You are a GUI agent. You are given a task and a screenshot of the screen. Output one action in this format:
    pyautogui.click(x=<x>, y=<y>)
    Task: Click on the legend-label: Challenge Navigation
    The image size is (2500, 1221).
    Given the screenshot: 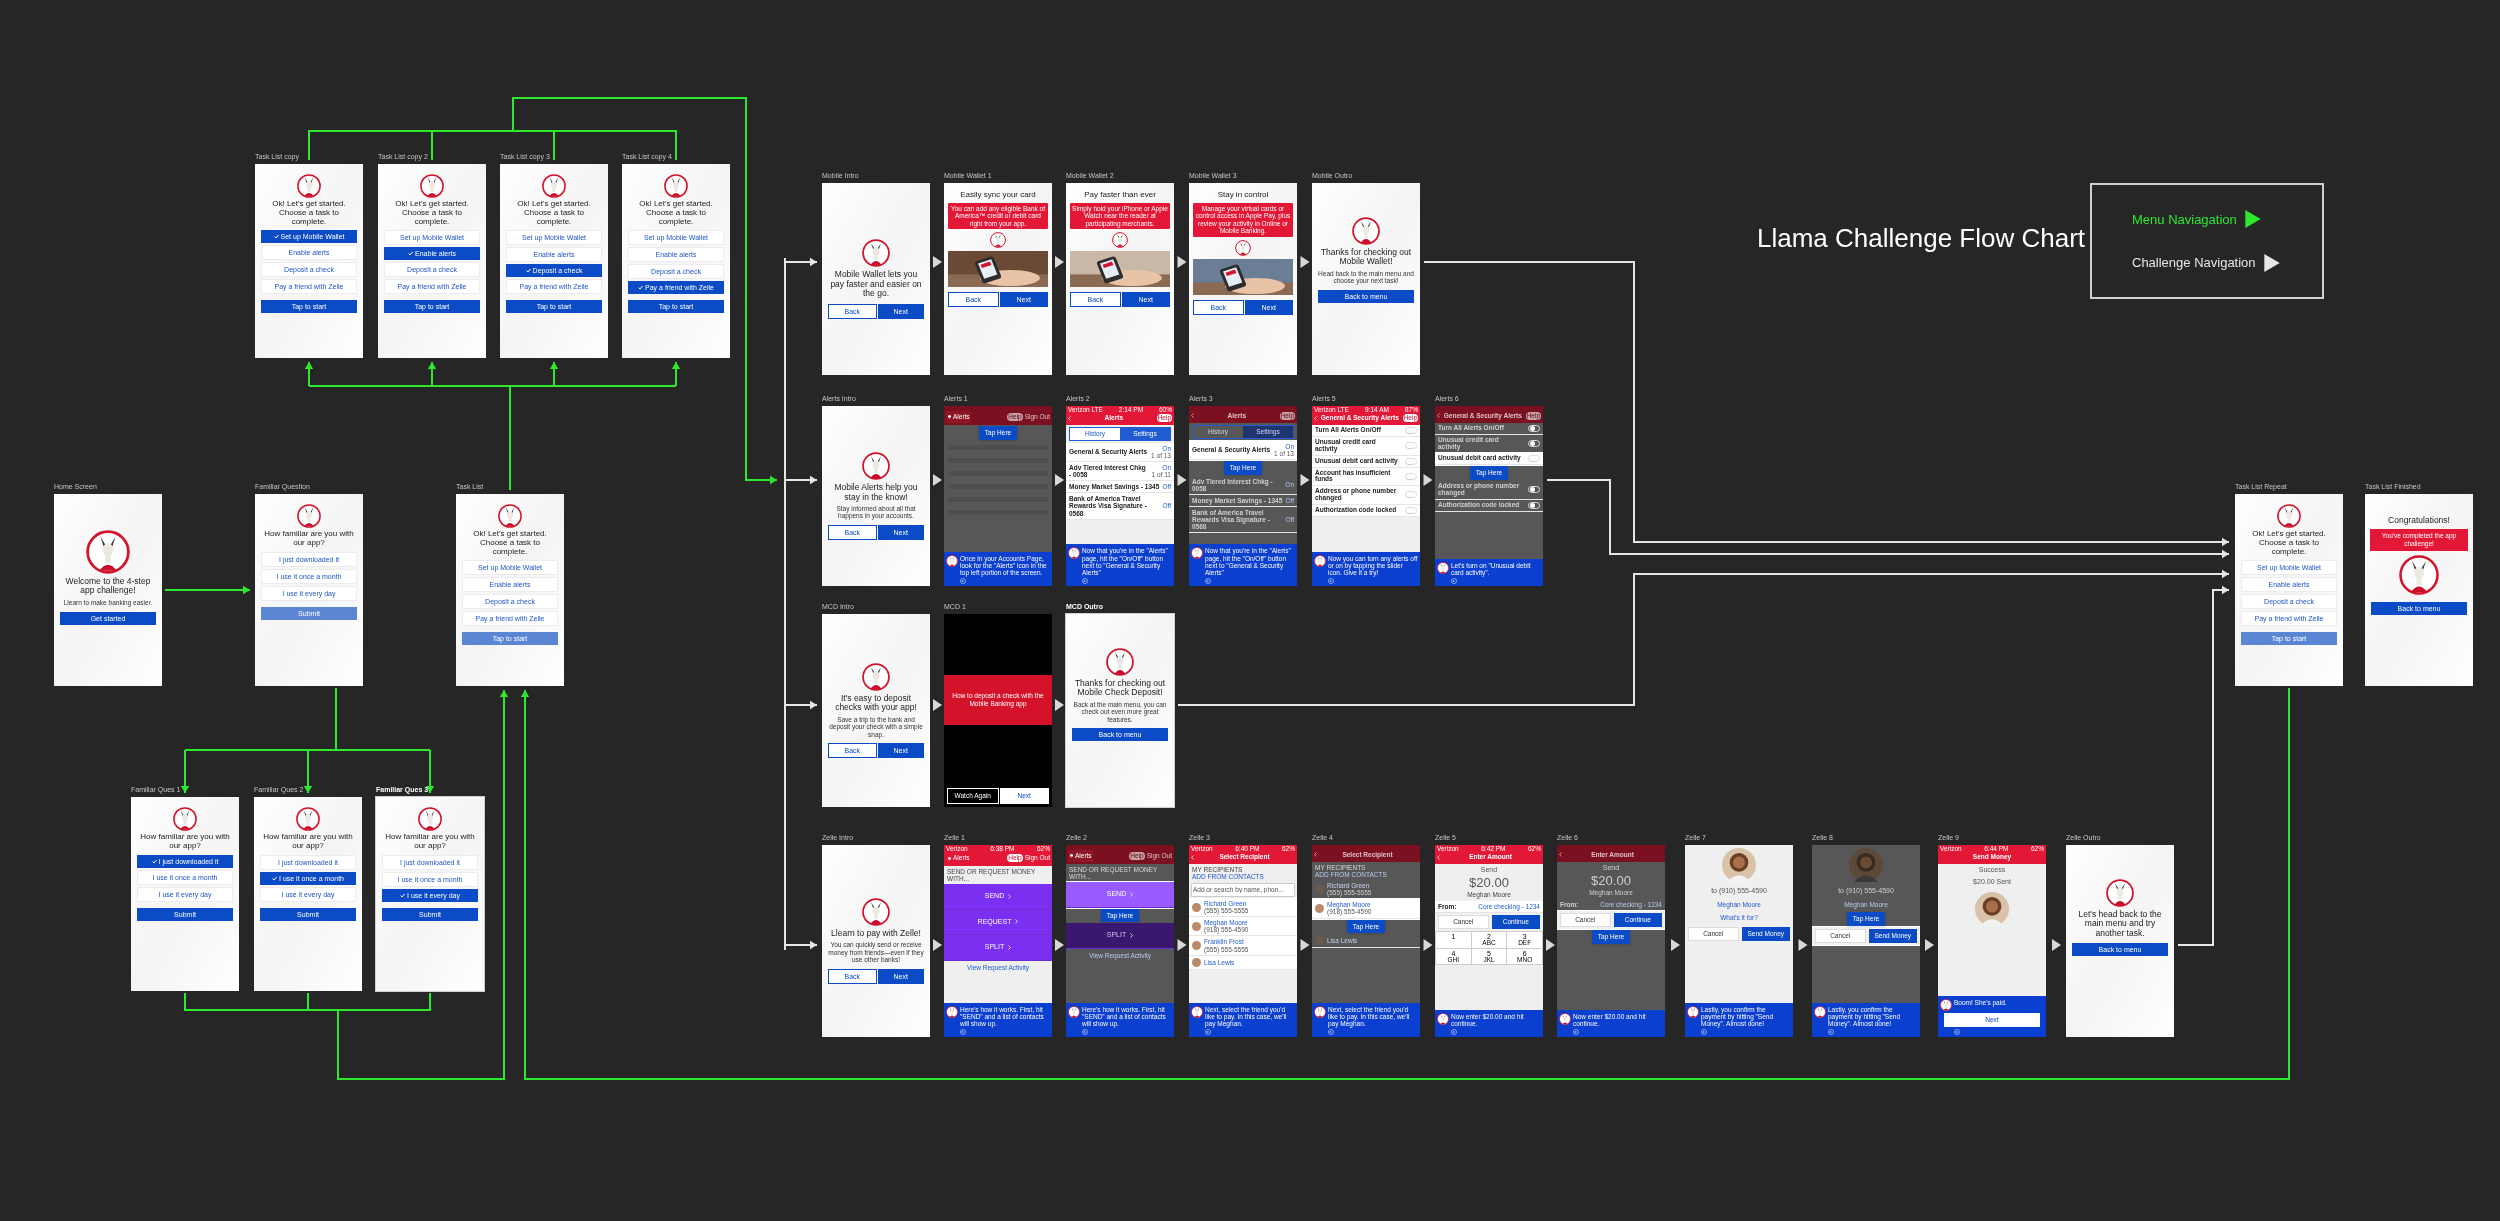 What is the action you would take?
    pyautogui.click(x=2194, y=263)
    